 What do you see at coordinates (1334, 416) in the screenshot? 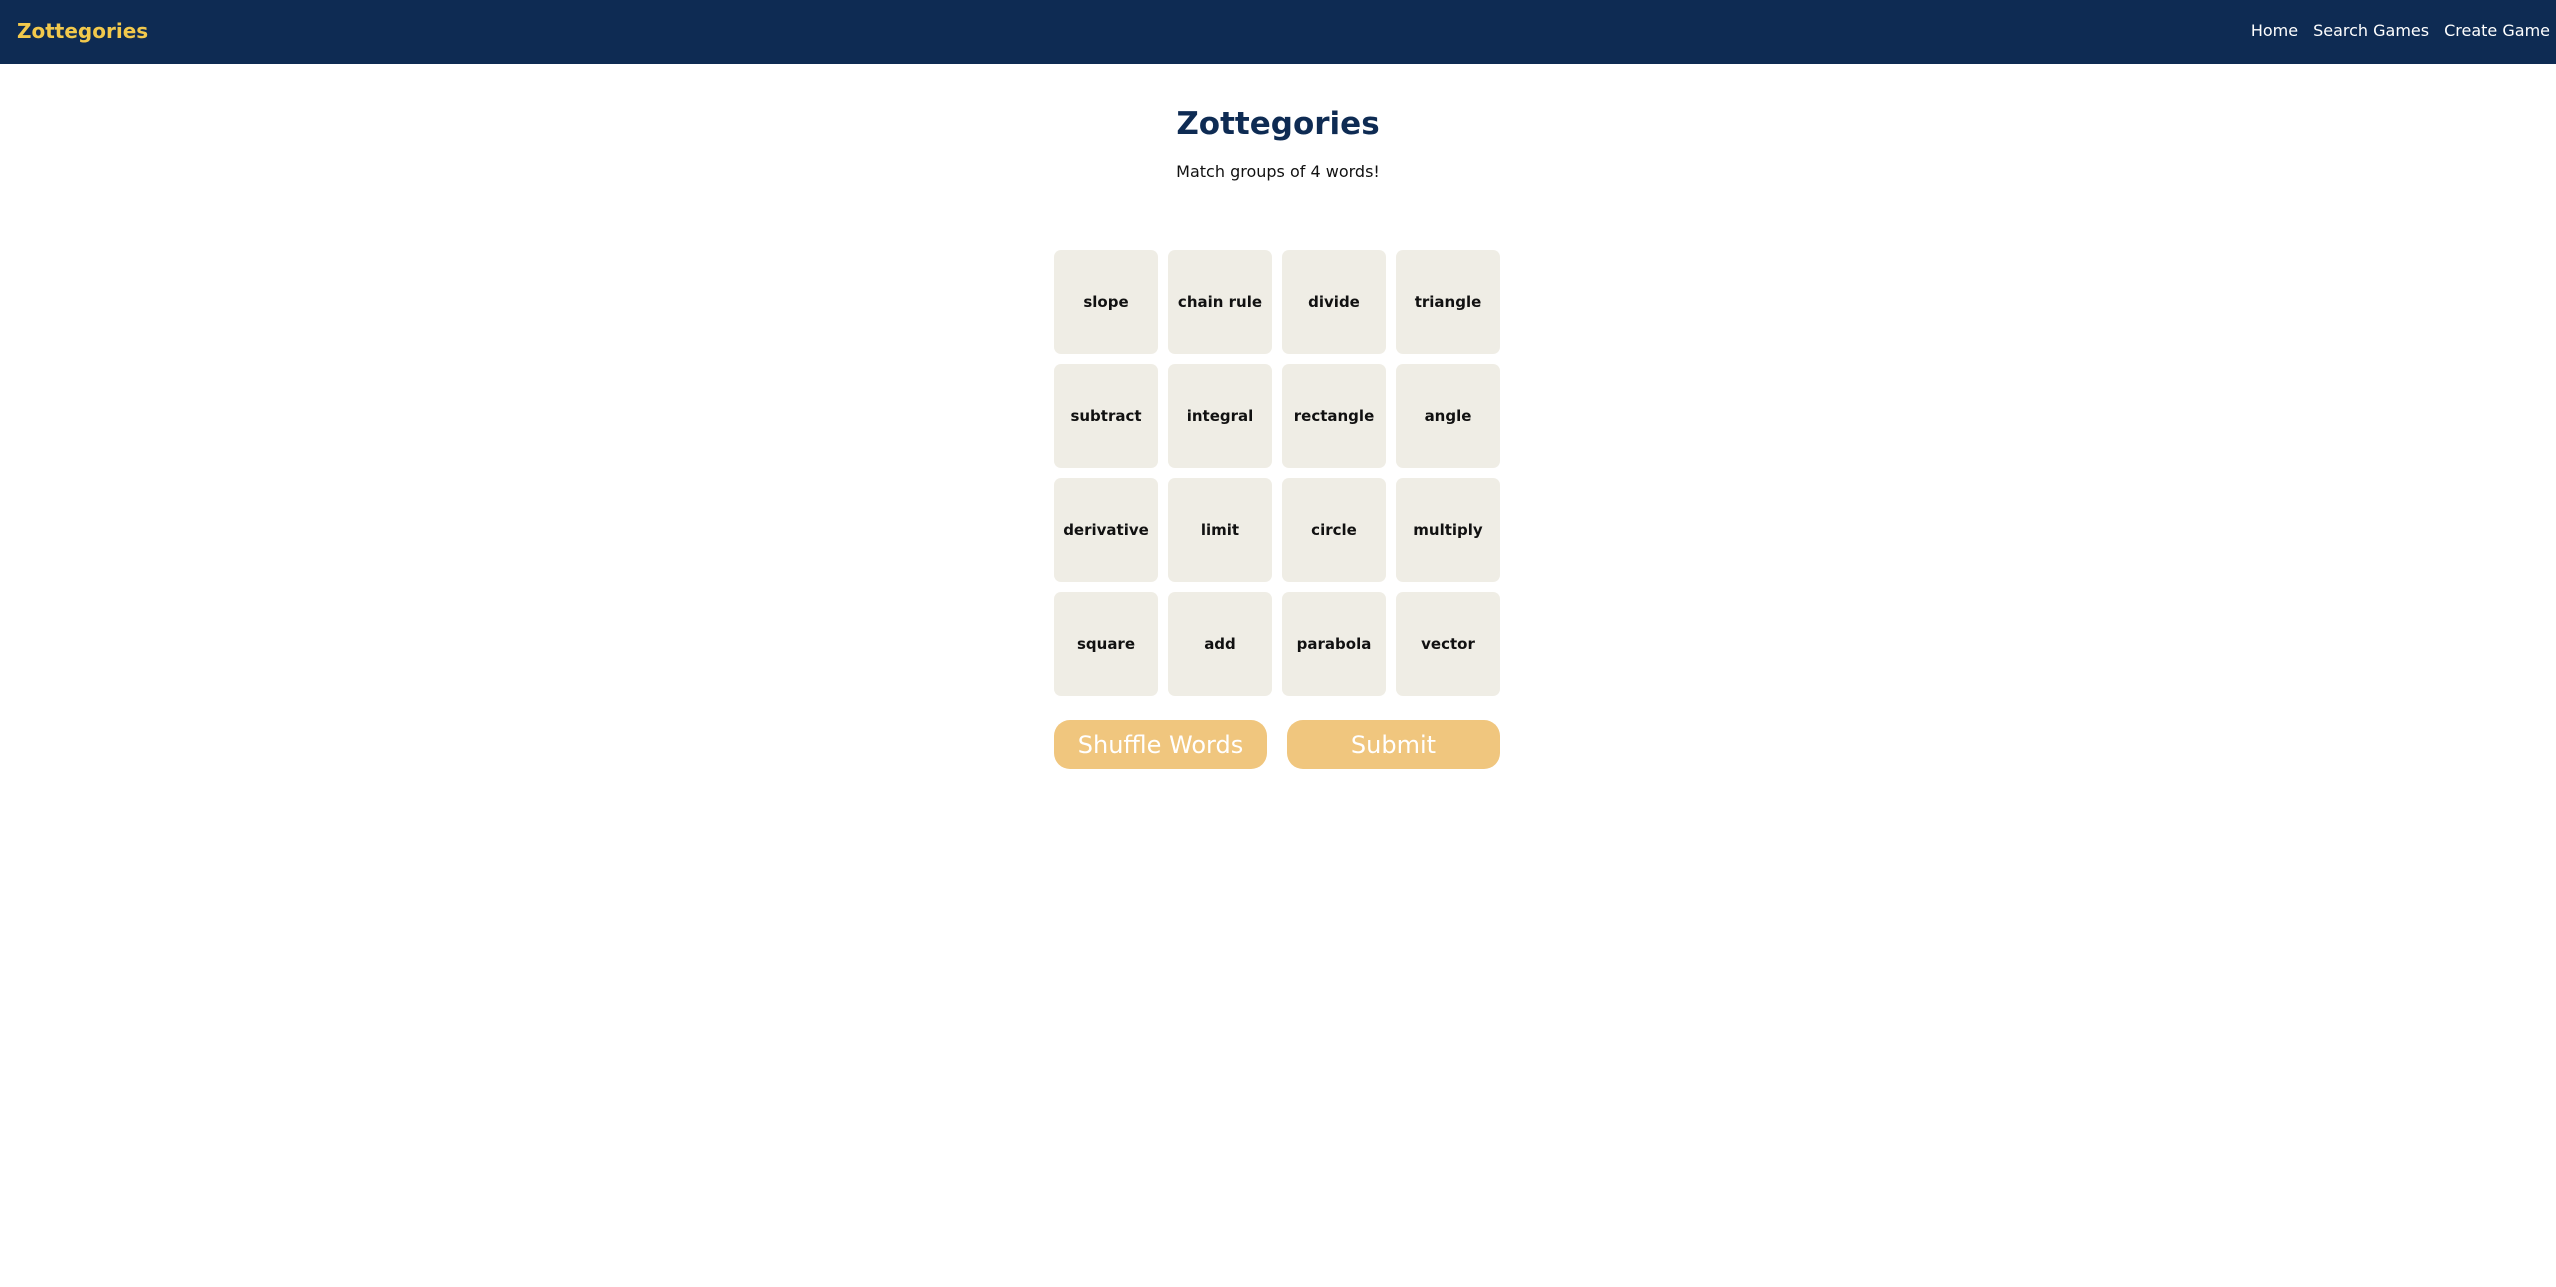
I see `word-tile: rectangle` at bounding box center [1334, 416].